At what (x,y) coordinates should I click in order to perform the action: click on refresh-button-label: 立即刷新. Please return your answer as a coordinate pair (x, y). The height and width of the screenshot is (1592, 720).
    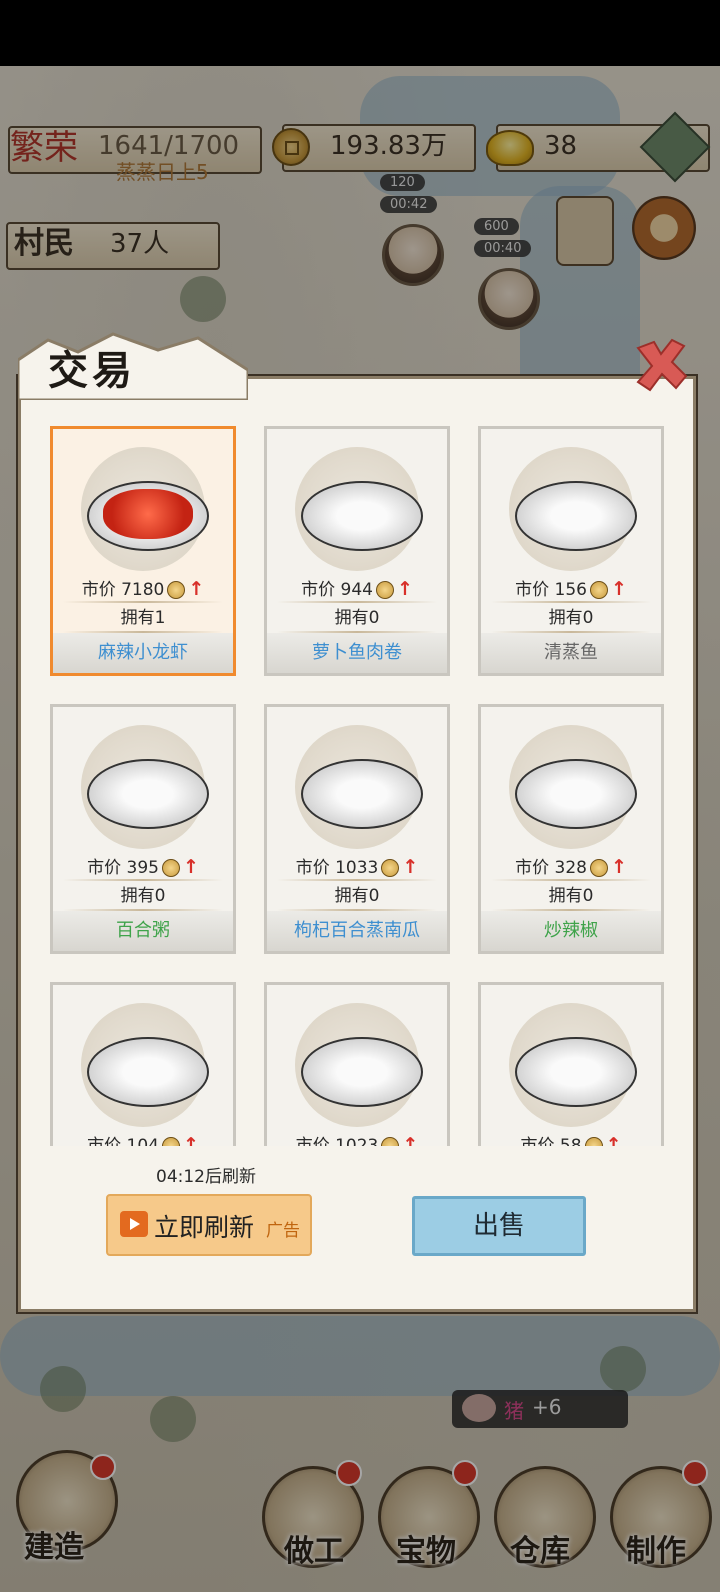
    Looking at the image, I should click on (204, 1227).